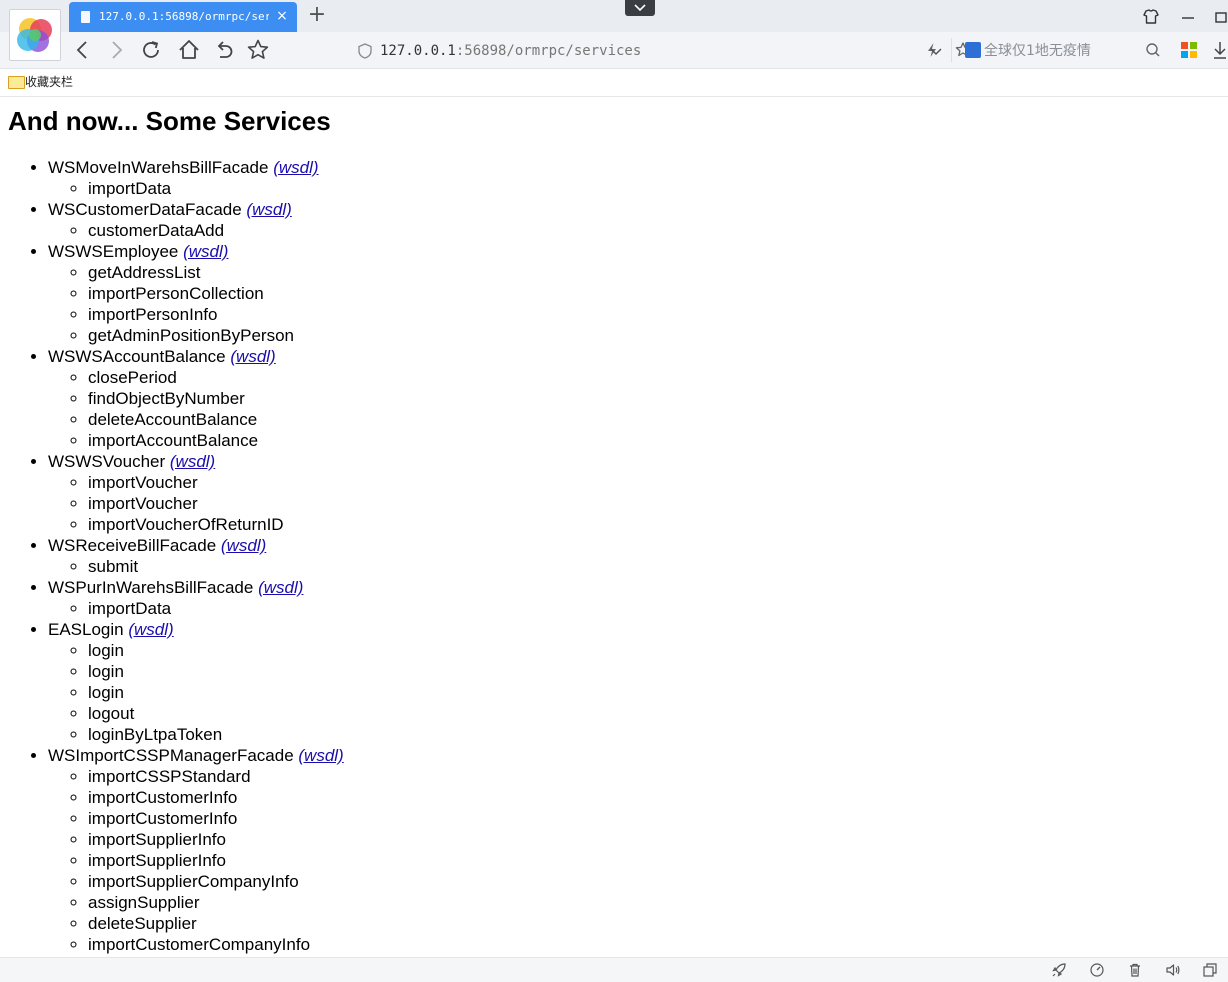 Image resolution: width=1228 pixels, height=982 pixels. What do you see at coordinates (1097, 970) in the screenshot?
I see `speed-gauge-icon` at bounding box center [1097, 970].